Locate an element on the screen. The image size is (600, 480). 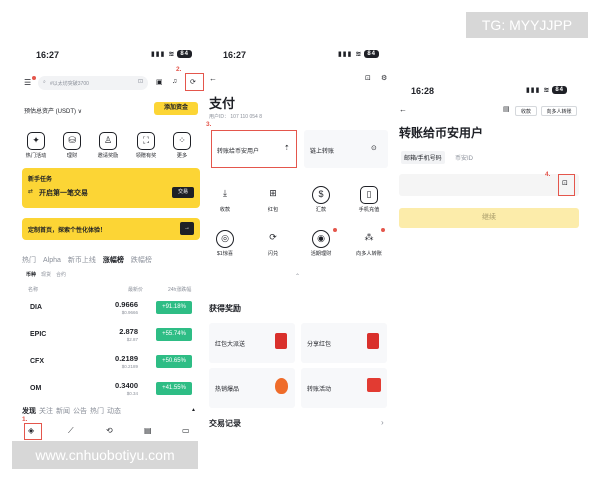
watermark-site: www.cnhuobotiyu.com is located at coordinates (105, 455).